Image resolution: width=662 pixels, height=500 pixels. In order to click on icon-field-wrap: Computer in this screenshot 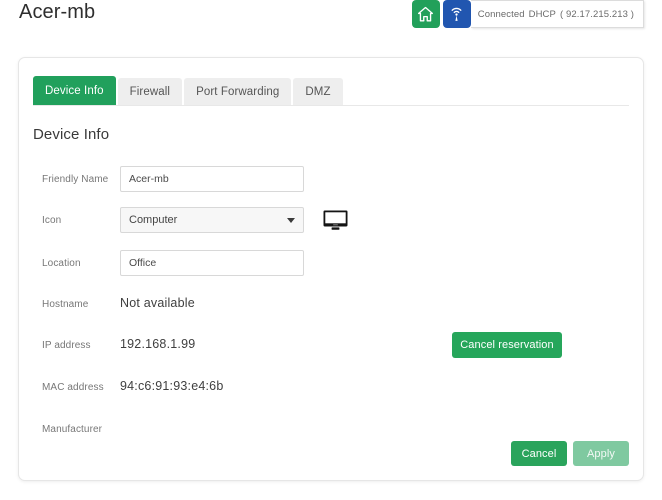, I will do `click(381, 220)`.